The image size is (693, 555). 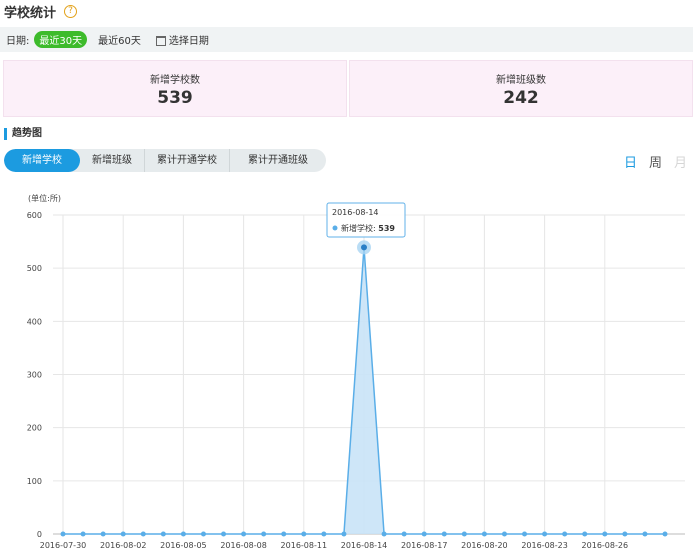 I want to click on y-tick-label: 0, so click(x=39, y=534).